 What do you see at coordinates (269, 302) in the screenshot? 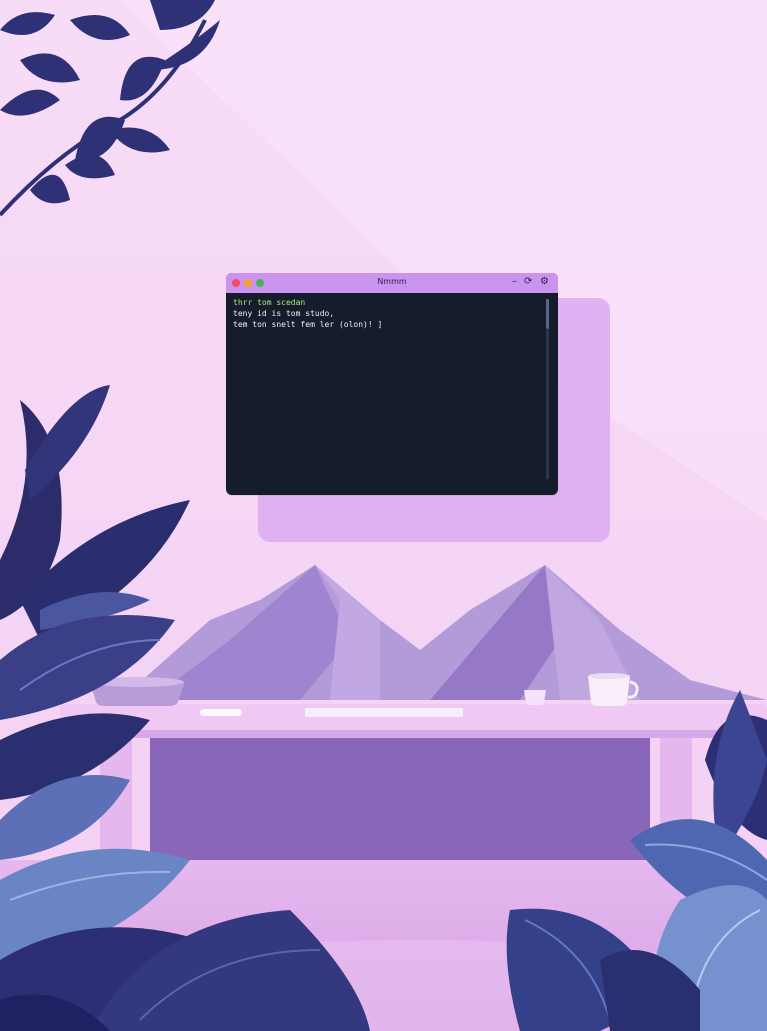
I see `terminal-line: thrr tom scedan` at bounding box center [269, 302].